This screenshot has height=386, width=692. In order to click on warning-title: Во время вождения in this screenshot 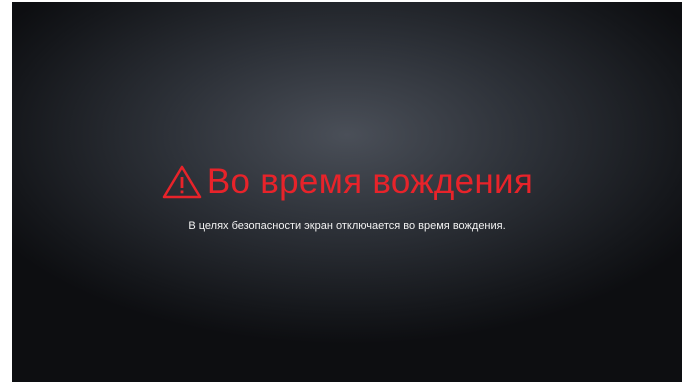, I will do `click(370, 181)`.